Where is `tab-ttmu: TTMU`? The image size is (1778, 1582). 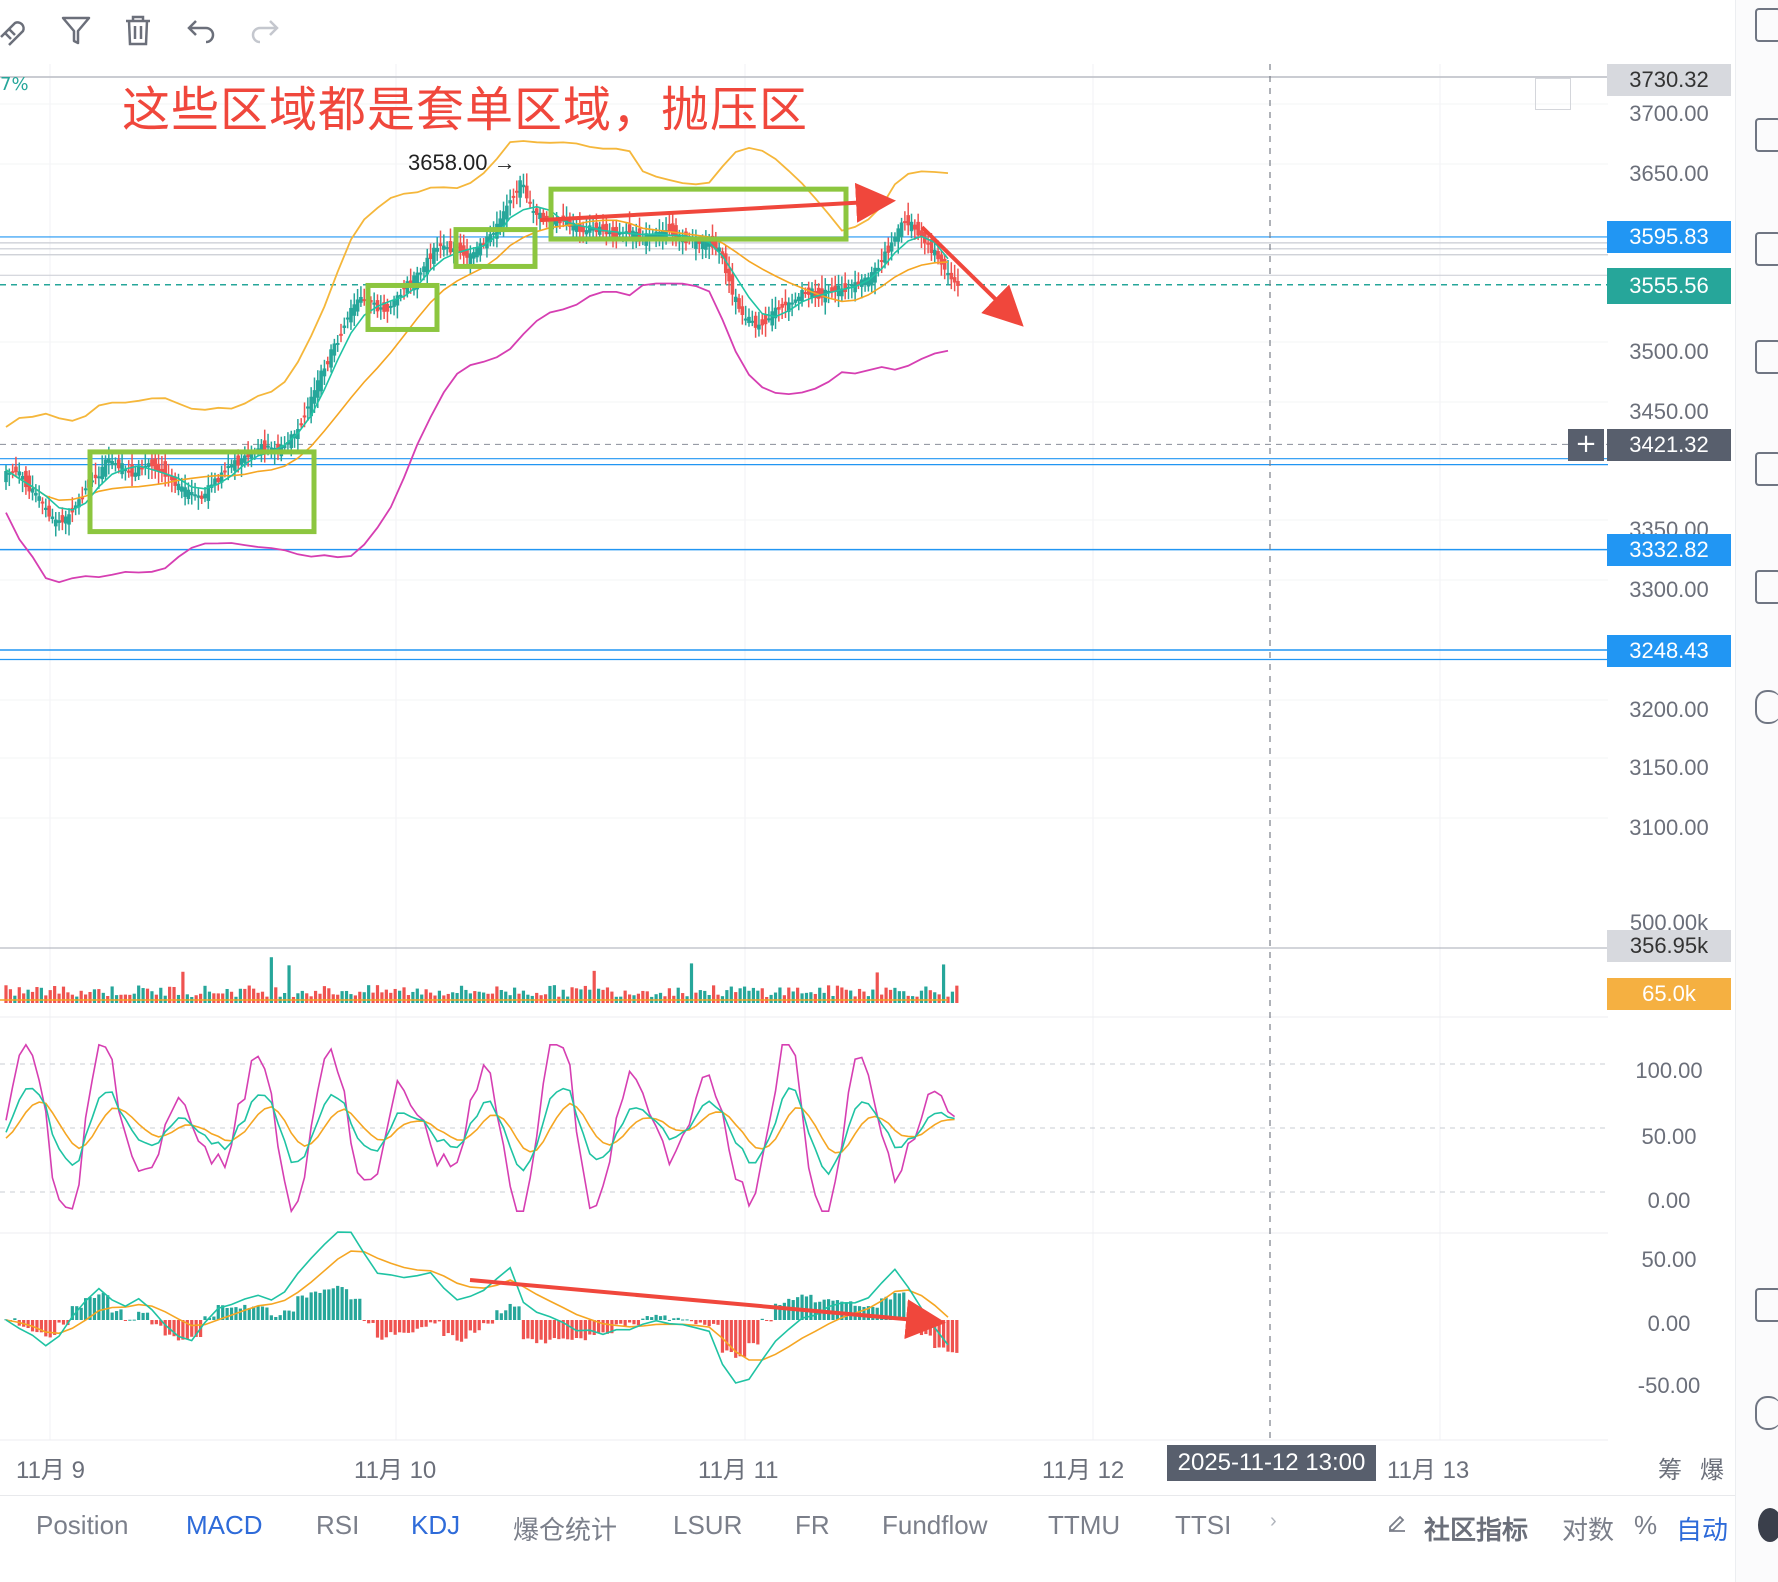 tab-ttmu: TTMU is located at coordinates (1084, 1525).